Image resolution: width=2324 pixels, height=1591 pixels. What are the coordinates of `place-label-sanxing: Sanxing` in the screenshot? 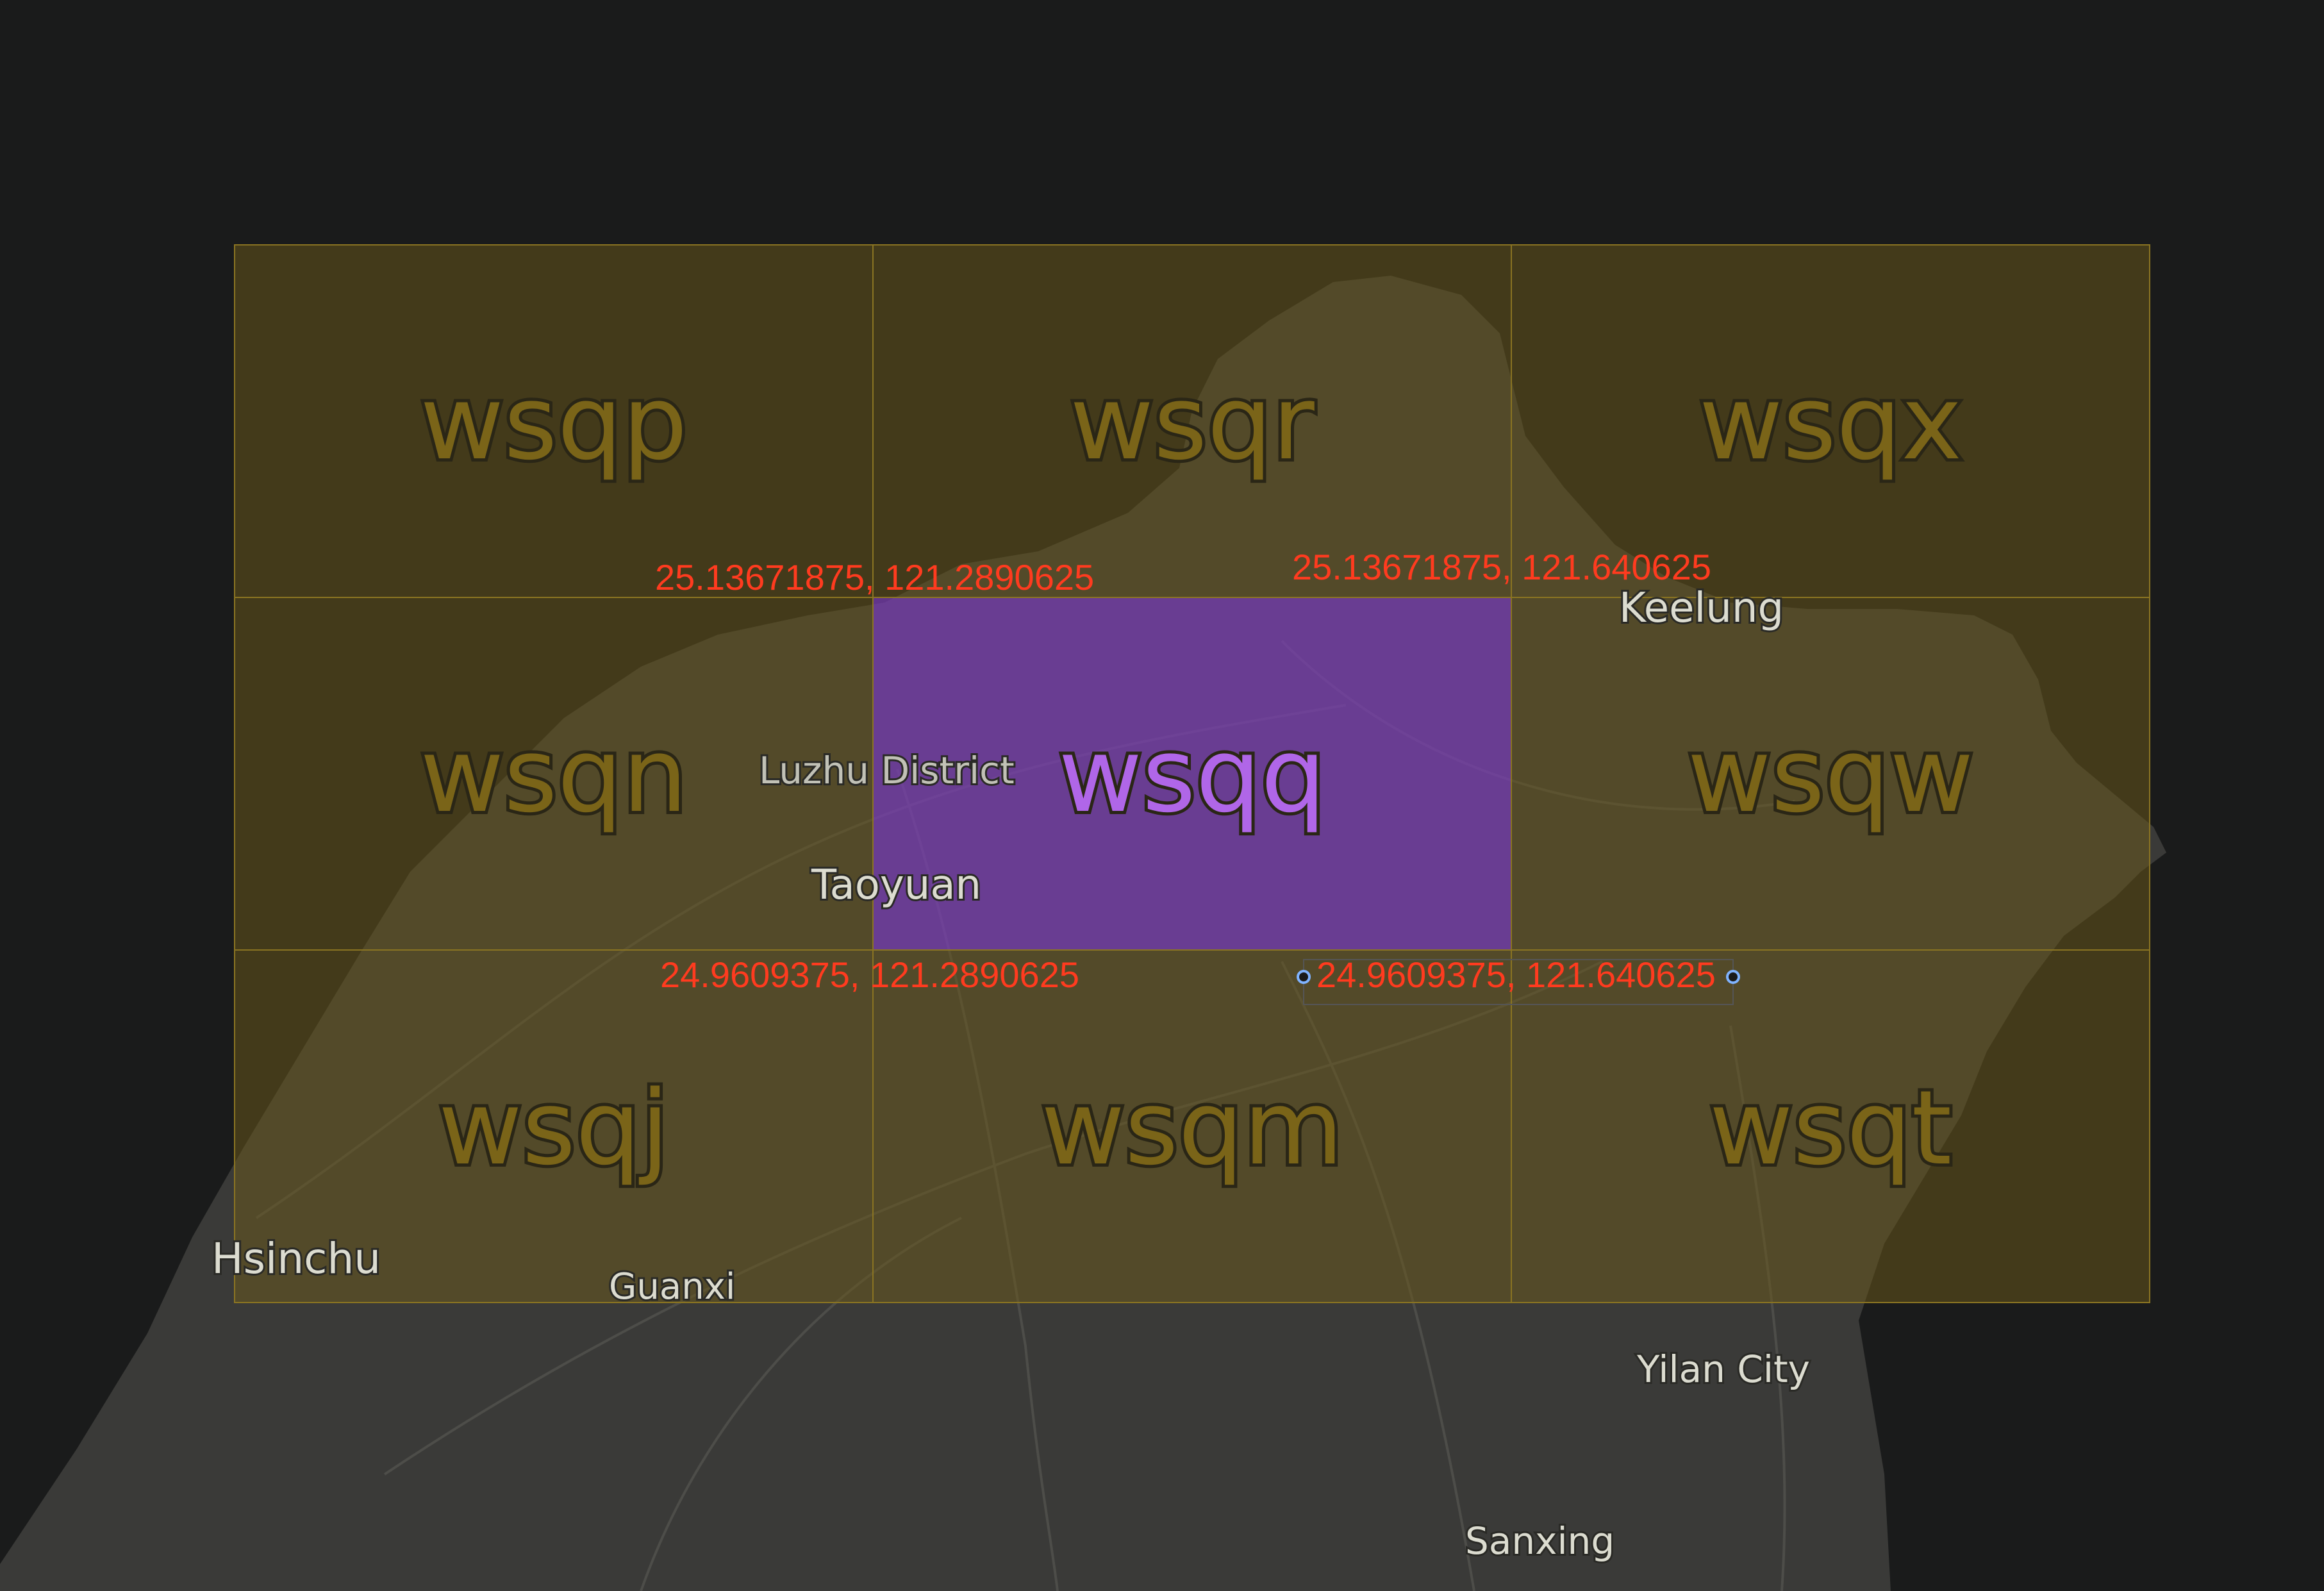 It's located at (1540, 1541).